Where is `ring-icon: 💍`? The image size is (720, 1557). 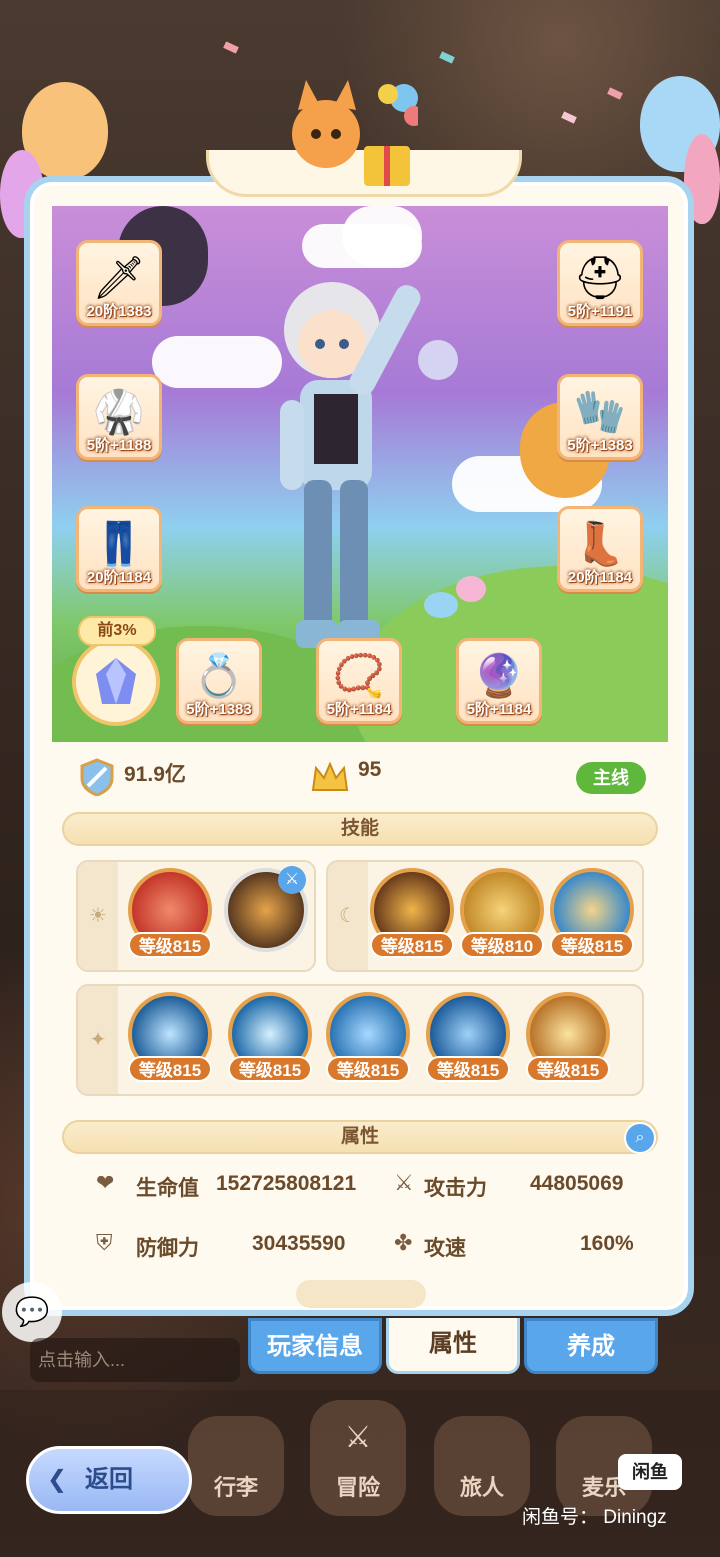 ring-icon: 💍 is located at coordinates (219, 675).